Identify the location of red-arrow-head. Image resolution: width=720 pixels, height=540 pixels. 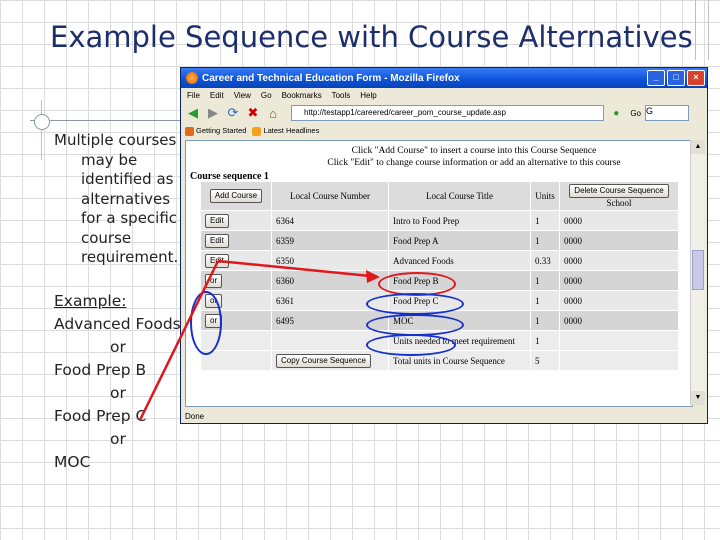
(373, 276).